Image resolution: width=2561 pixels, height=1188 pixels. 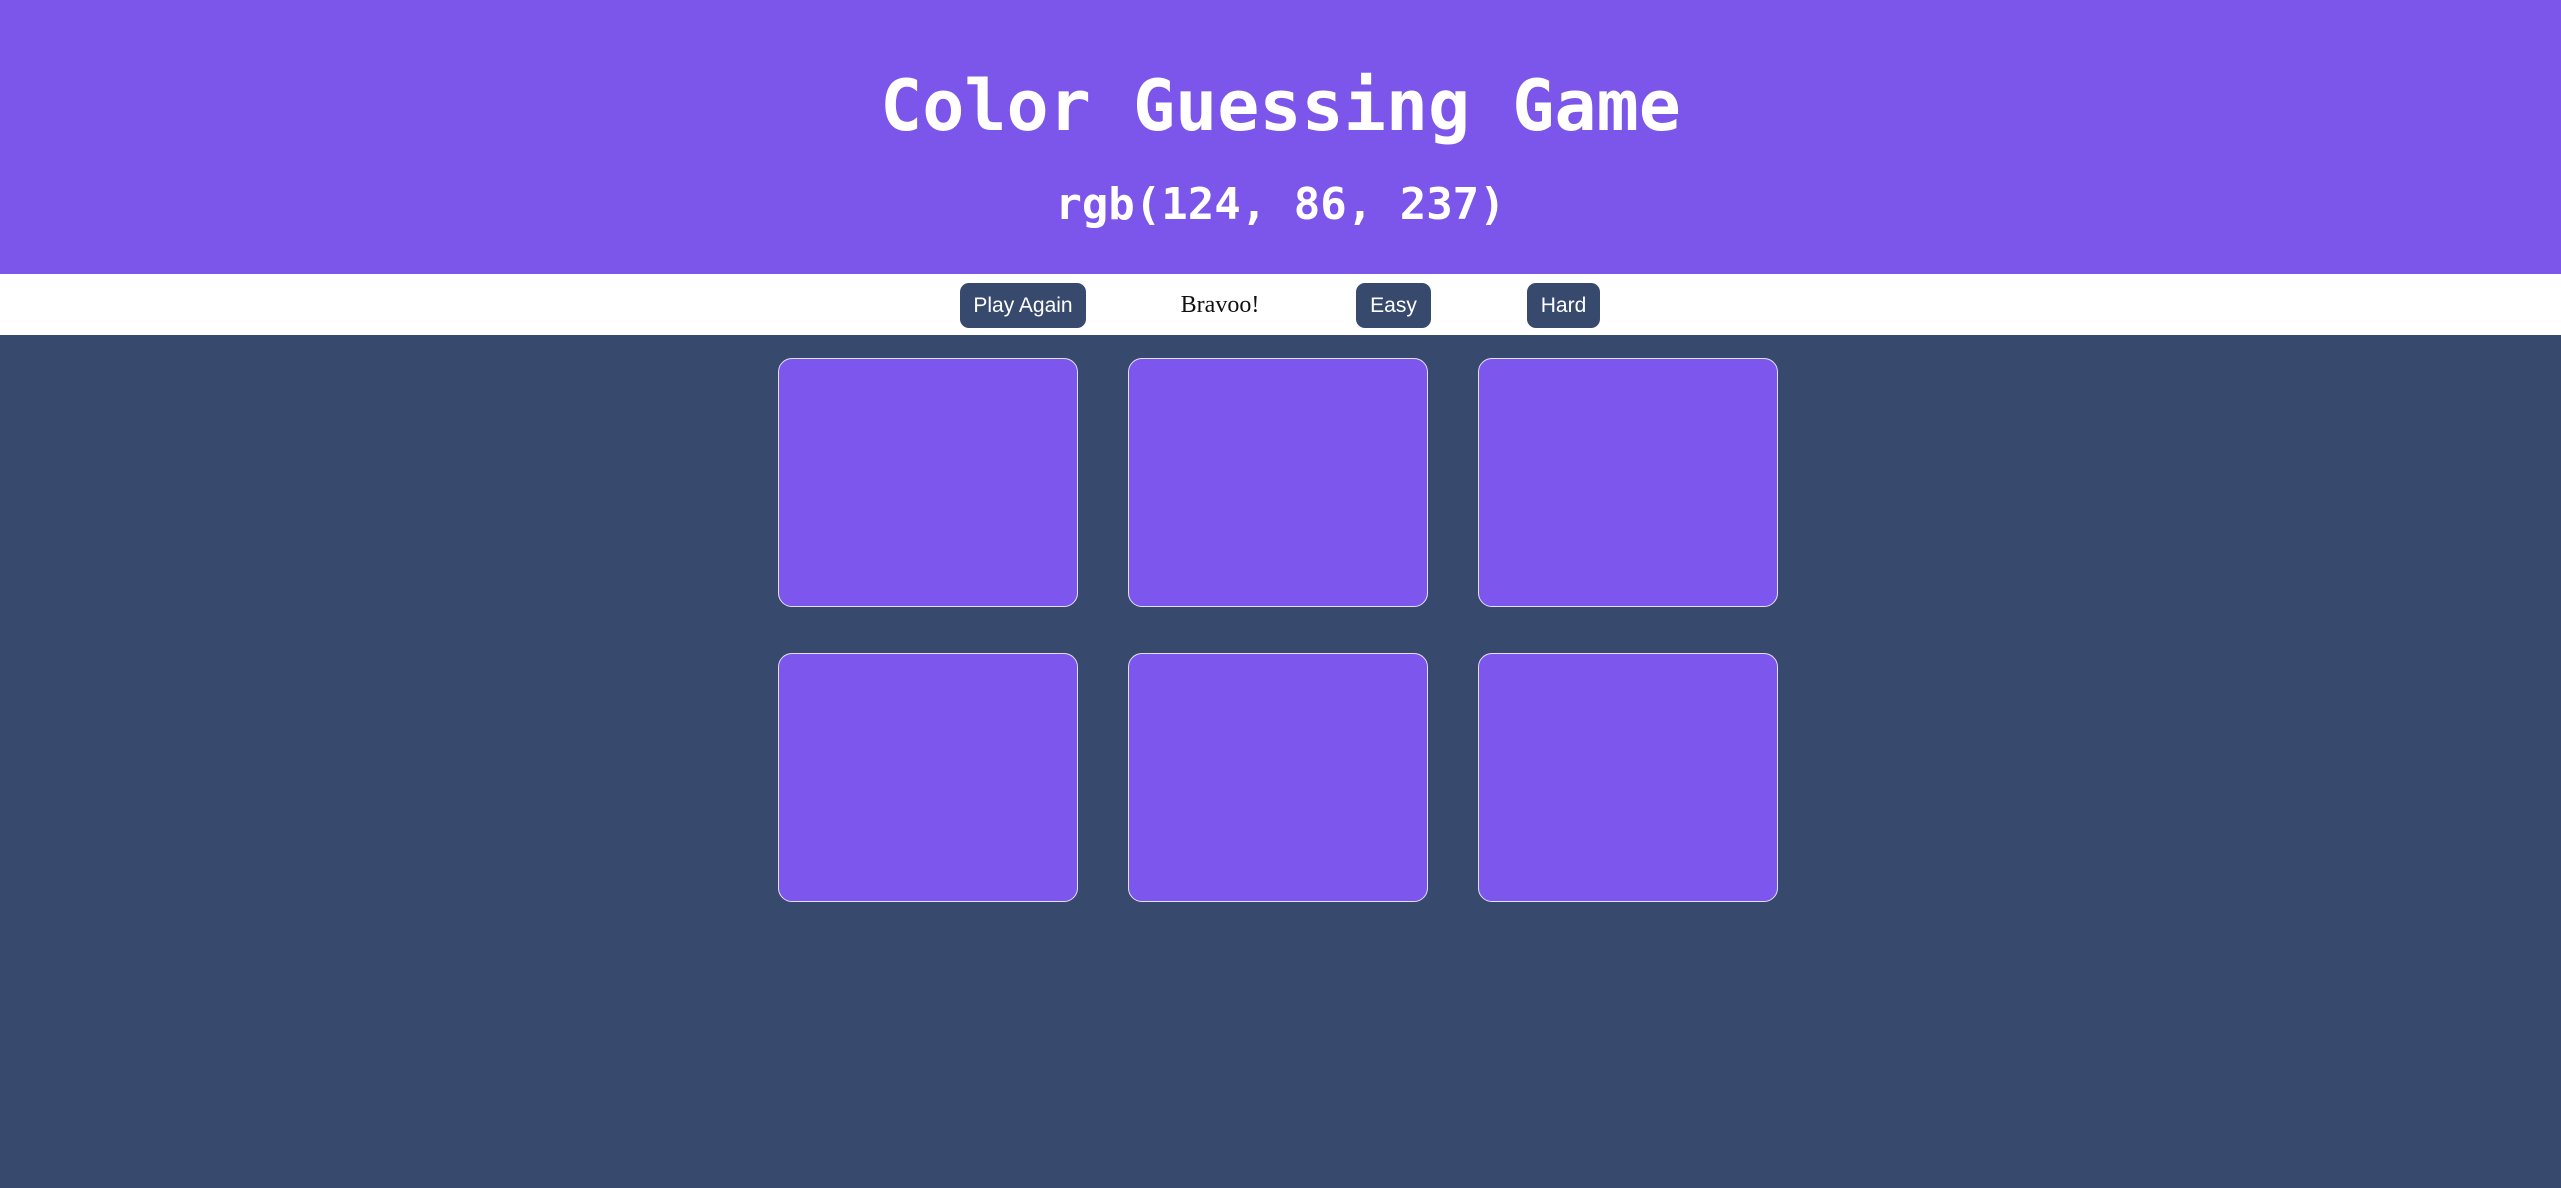 What do you see at coordinates (1280, 304) in the screenshot?
I see `control-bar: Play Again Bravoo! Easy Hard` at bounding box center [1280, 304].